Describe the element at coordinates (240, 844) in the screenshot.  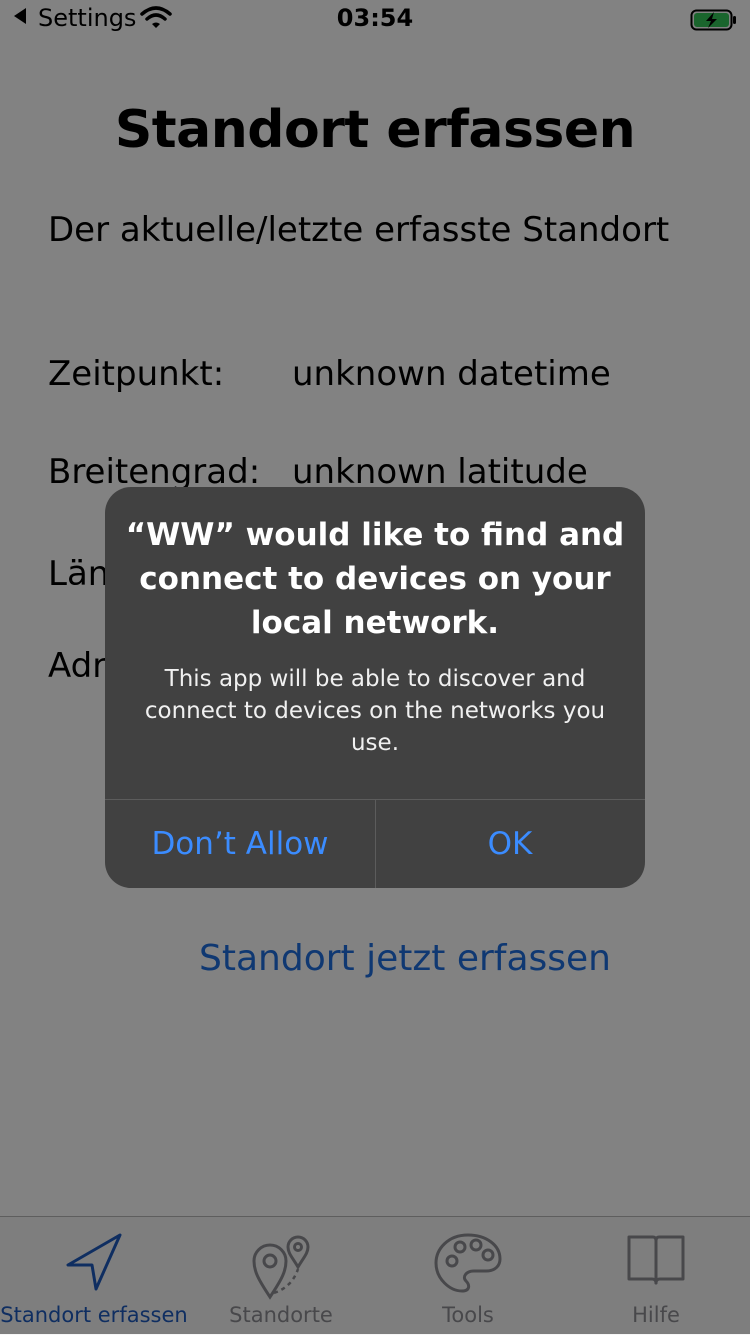
I see `dont-allow-button: Don’t Allow` at that location.